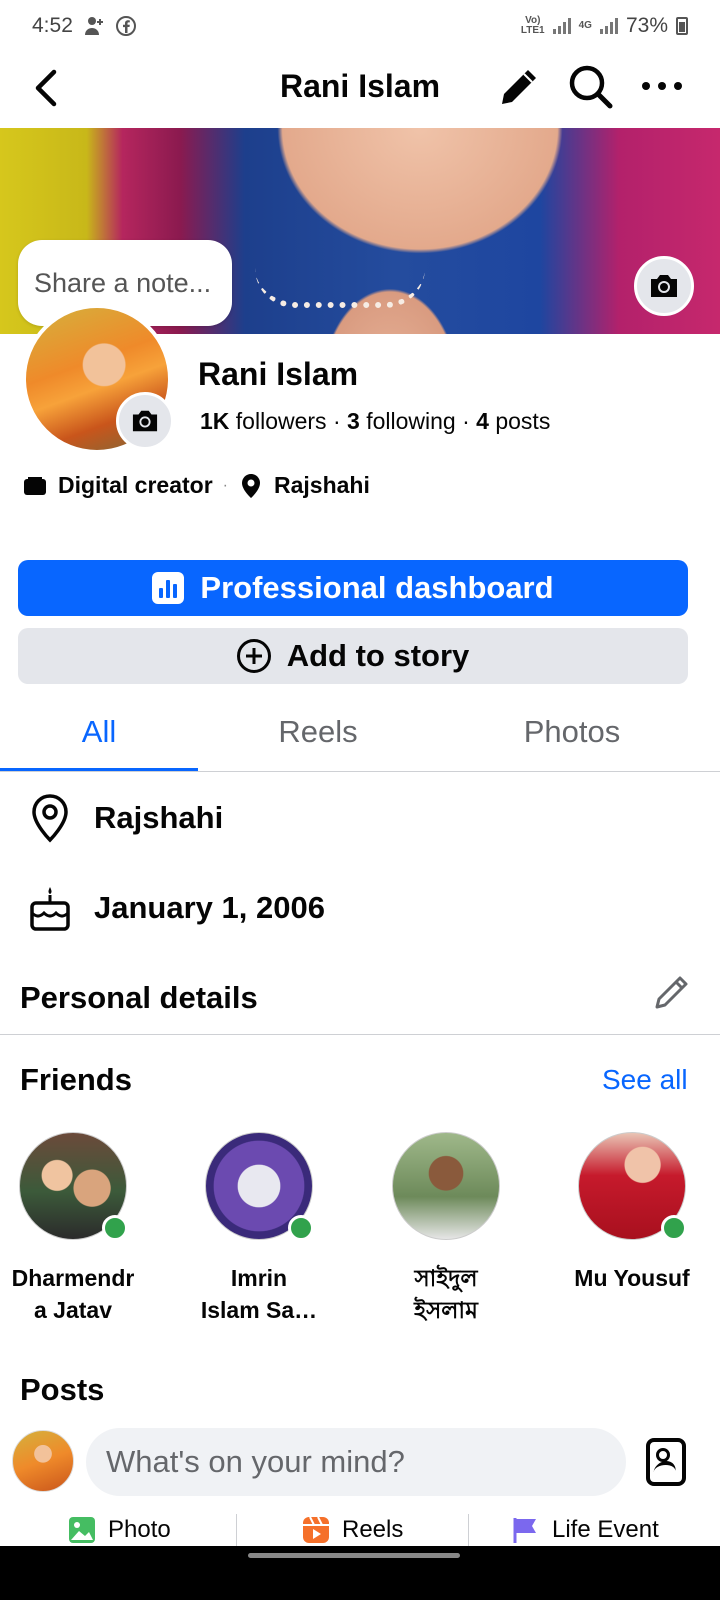 The width and height of the screenshot is (720, 1600). I want to click on following-count: 3, so click(353, 421).